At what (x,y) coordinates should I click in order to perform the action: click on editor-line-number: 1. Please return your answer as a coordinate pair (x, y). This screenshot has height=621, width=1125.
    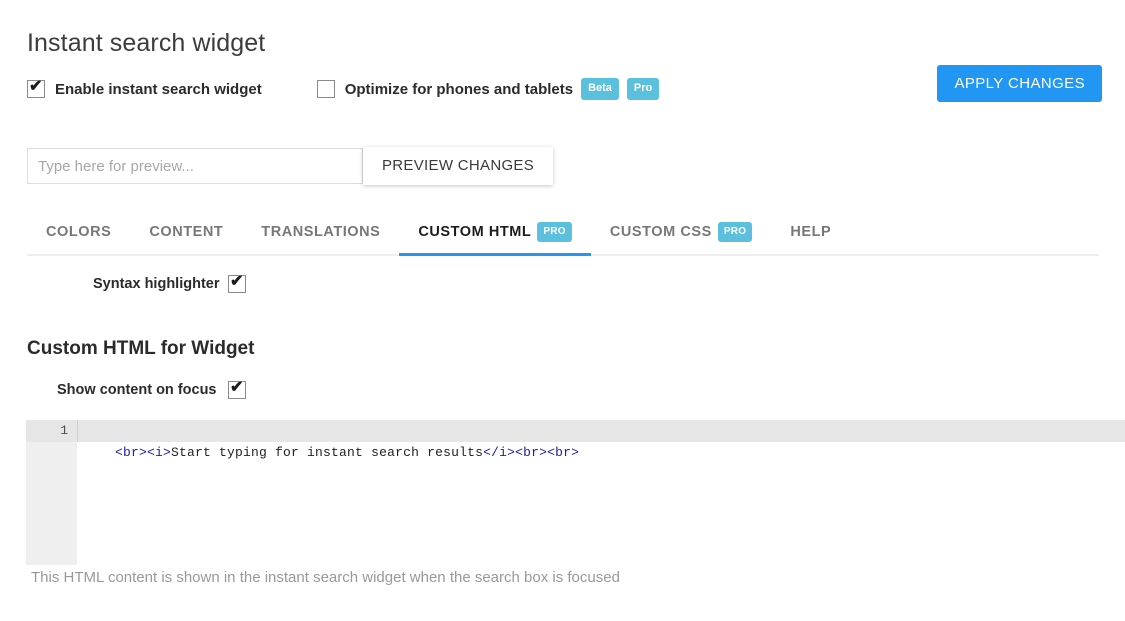
    Looking at the image, I should click on (64, 430).